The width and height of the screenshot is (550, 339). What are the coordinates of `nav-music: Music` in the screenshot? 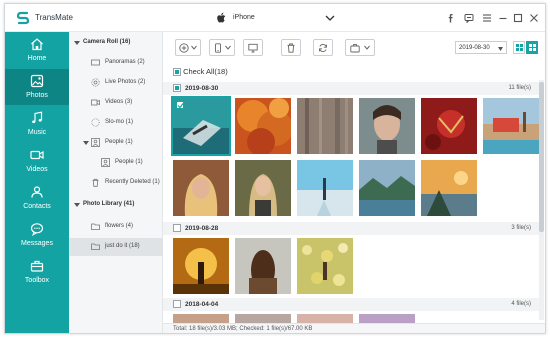 It's located at (37, 124).